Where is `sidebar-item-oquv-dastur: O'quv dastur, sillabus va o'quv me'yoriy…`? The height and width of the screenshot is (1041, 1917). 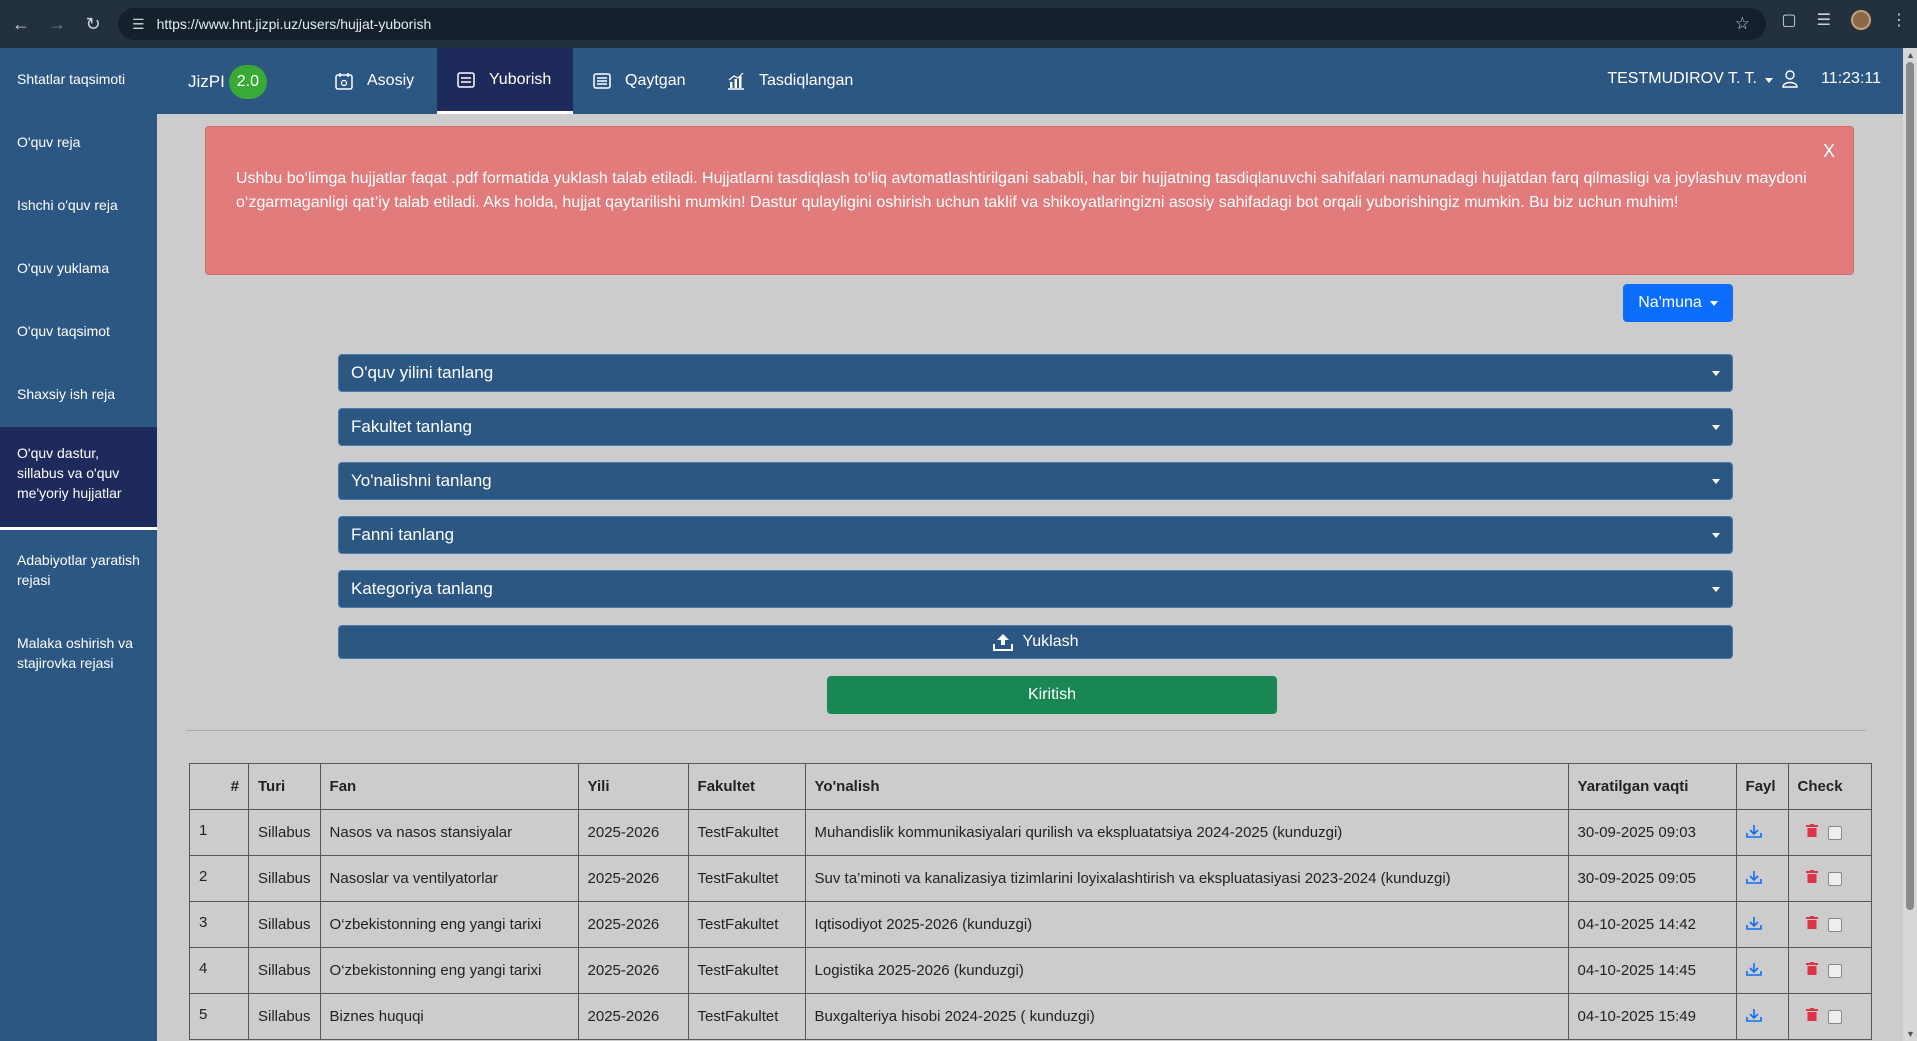 sidebar-item-oquv-dastur: O'quv dastur, sillabus va o'quv me'yoriy… is located at coordinates (78, 478).